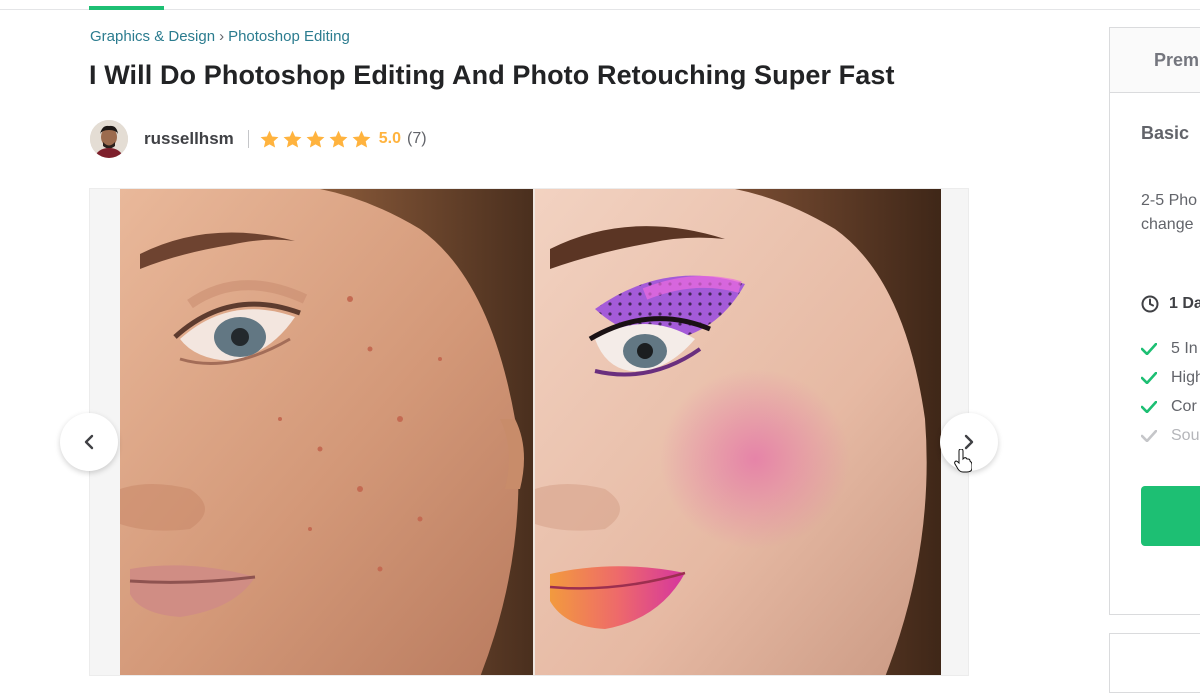 The width and height of the screenshot is (1200, 693). Describe the element at coordinates (1184, 348) in the screenshot. I see `feature-label: 5 In` at that location.